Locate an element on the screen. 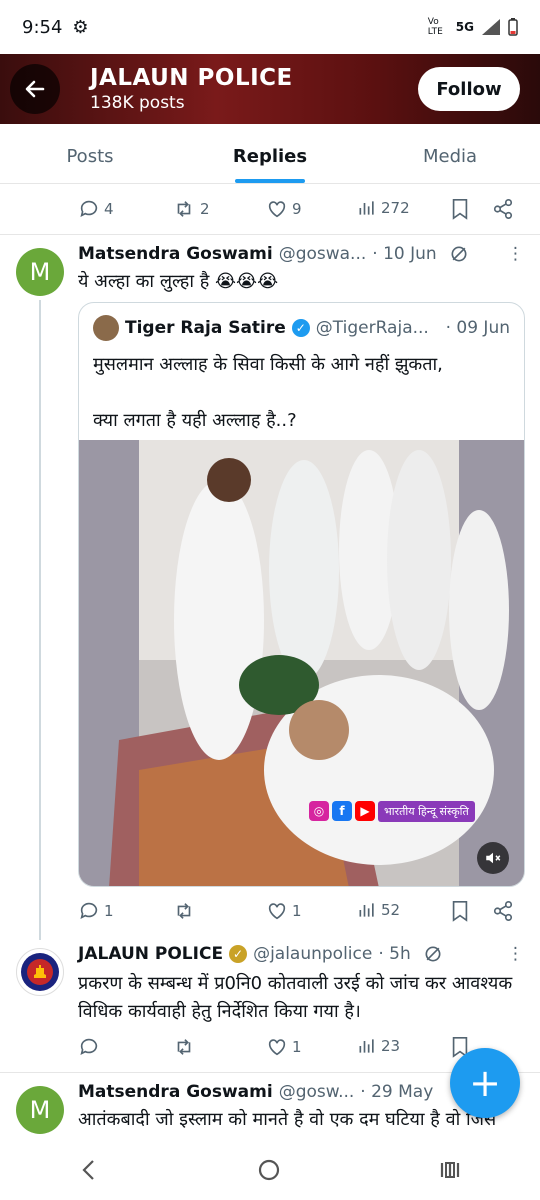  reply-button: 4 is located at coordinates (96, 209).